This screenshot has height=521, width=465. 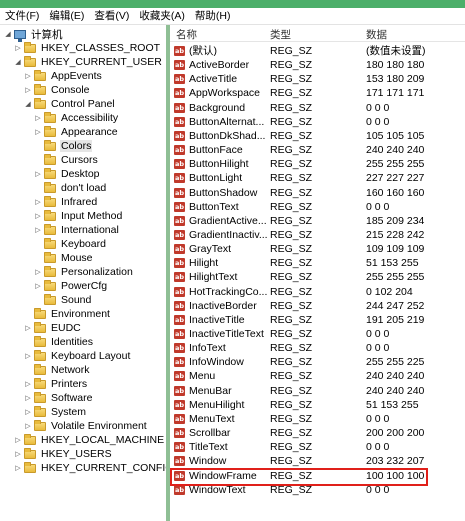 What do you see at coordinates (213, 16) in the screenshot?
I see `menu-help: 帮助(H)` at bounding box center [213, 16].